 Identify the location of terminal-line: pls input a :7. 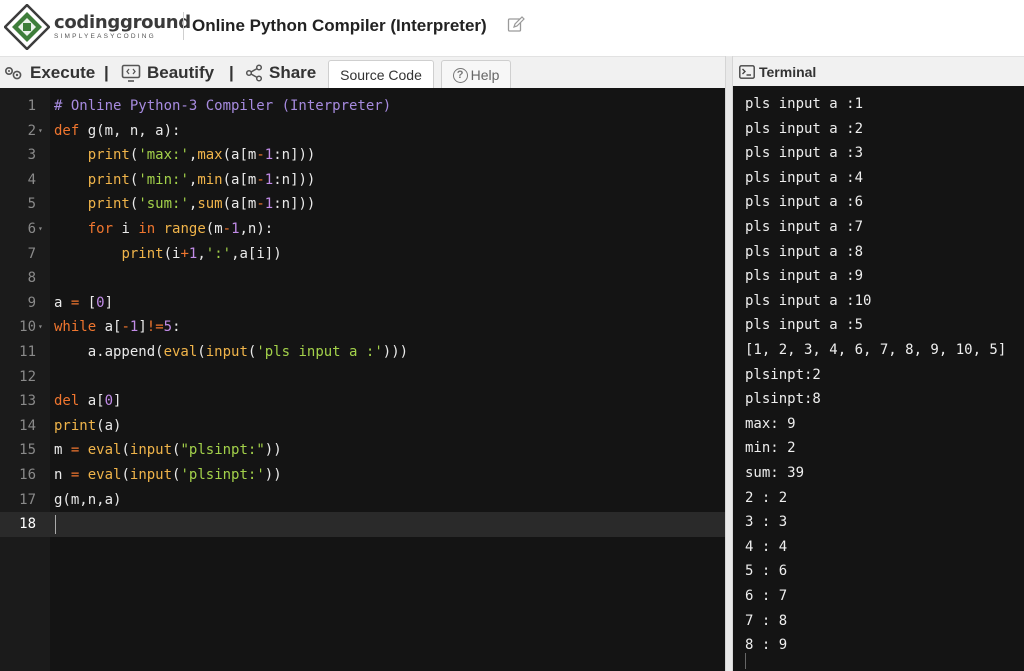
(804, 227).